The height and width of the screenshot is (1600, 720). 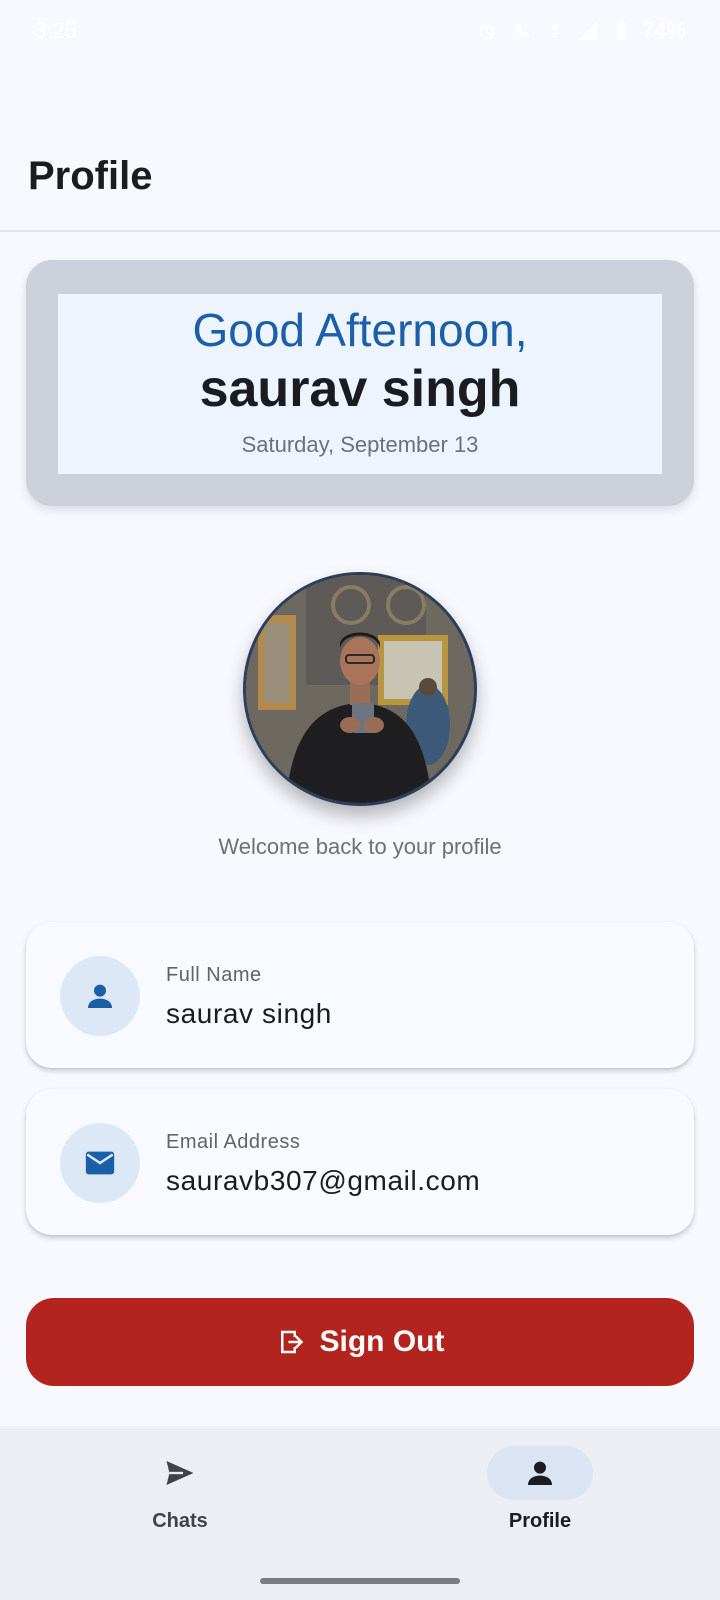 I want to click on sign-out-button: Sign Out, so click(x=360, y=1342).